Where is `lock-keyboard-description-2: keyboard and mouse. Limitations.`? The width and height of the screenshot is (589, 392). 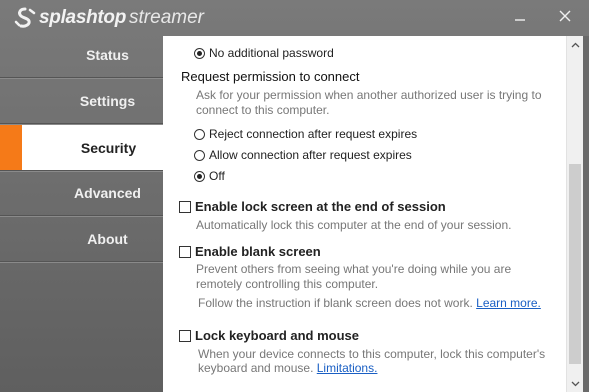
lock-keyboard-description-2: keyboard and mouse. Limitations. is located at coordinates (287, 368).